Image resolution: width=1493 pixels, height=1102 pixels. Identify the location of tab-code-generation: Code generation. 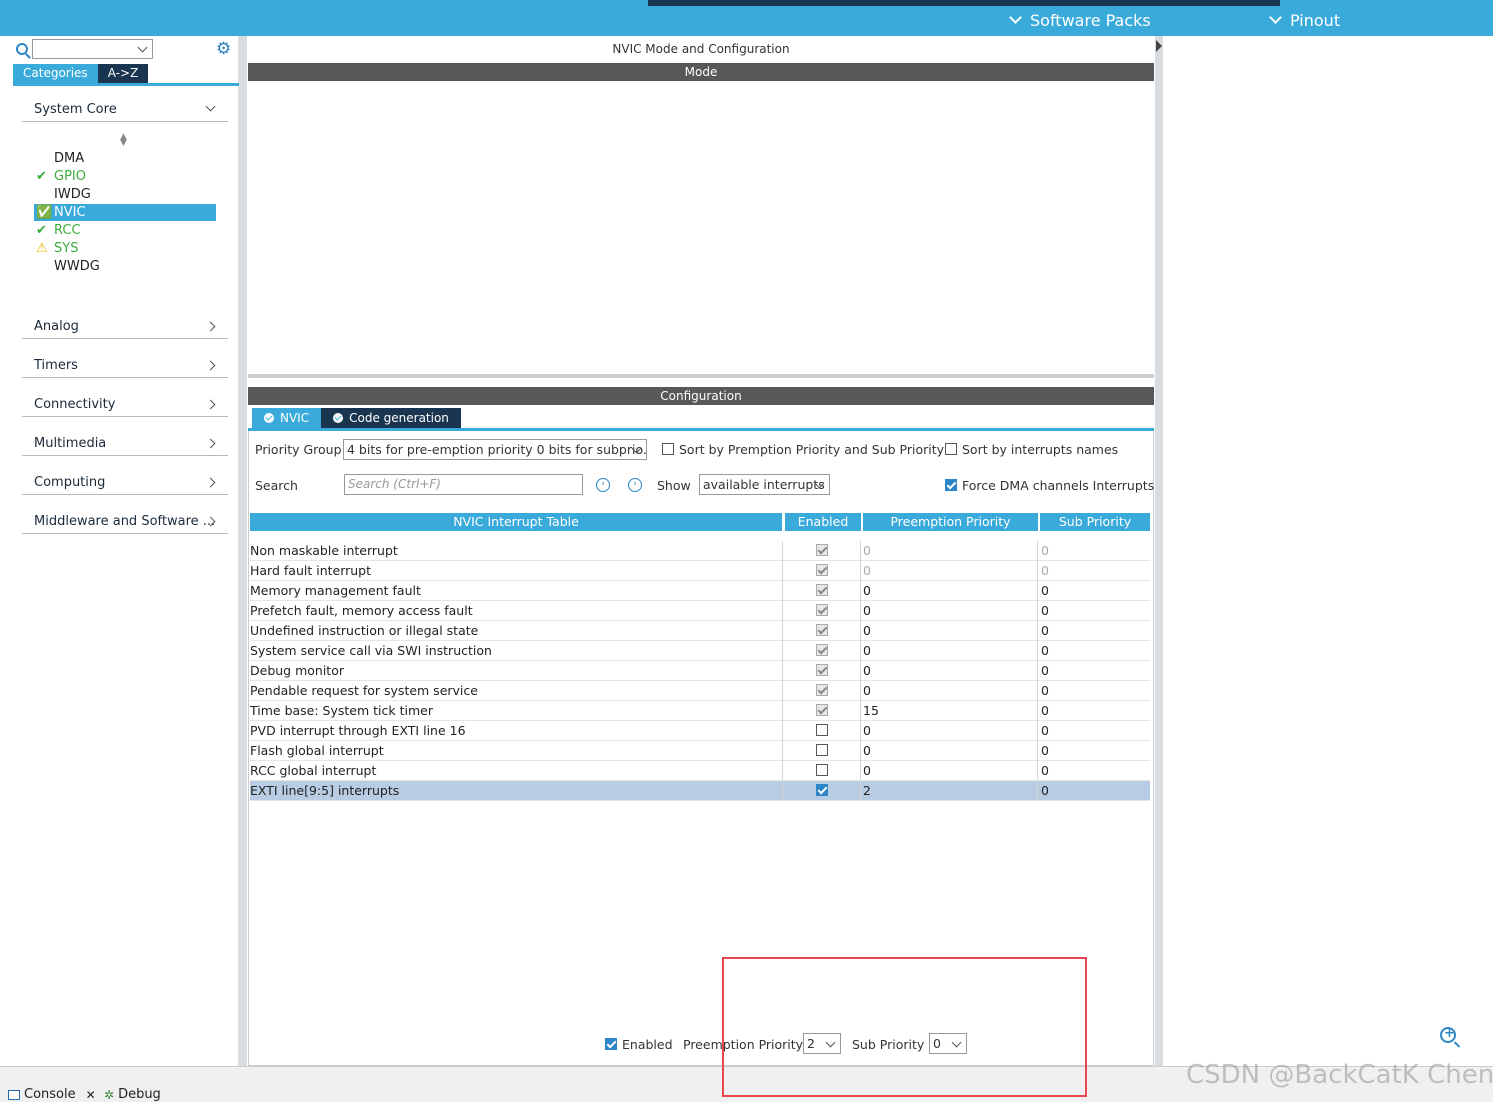
(391, 418).